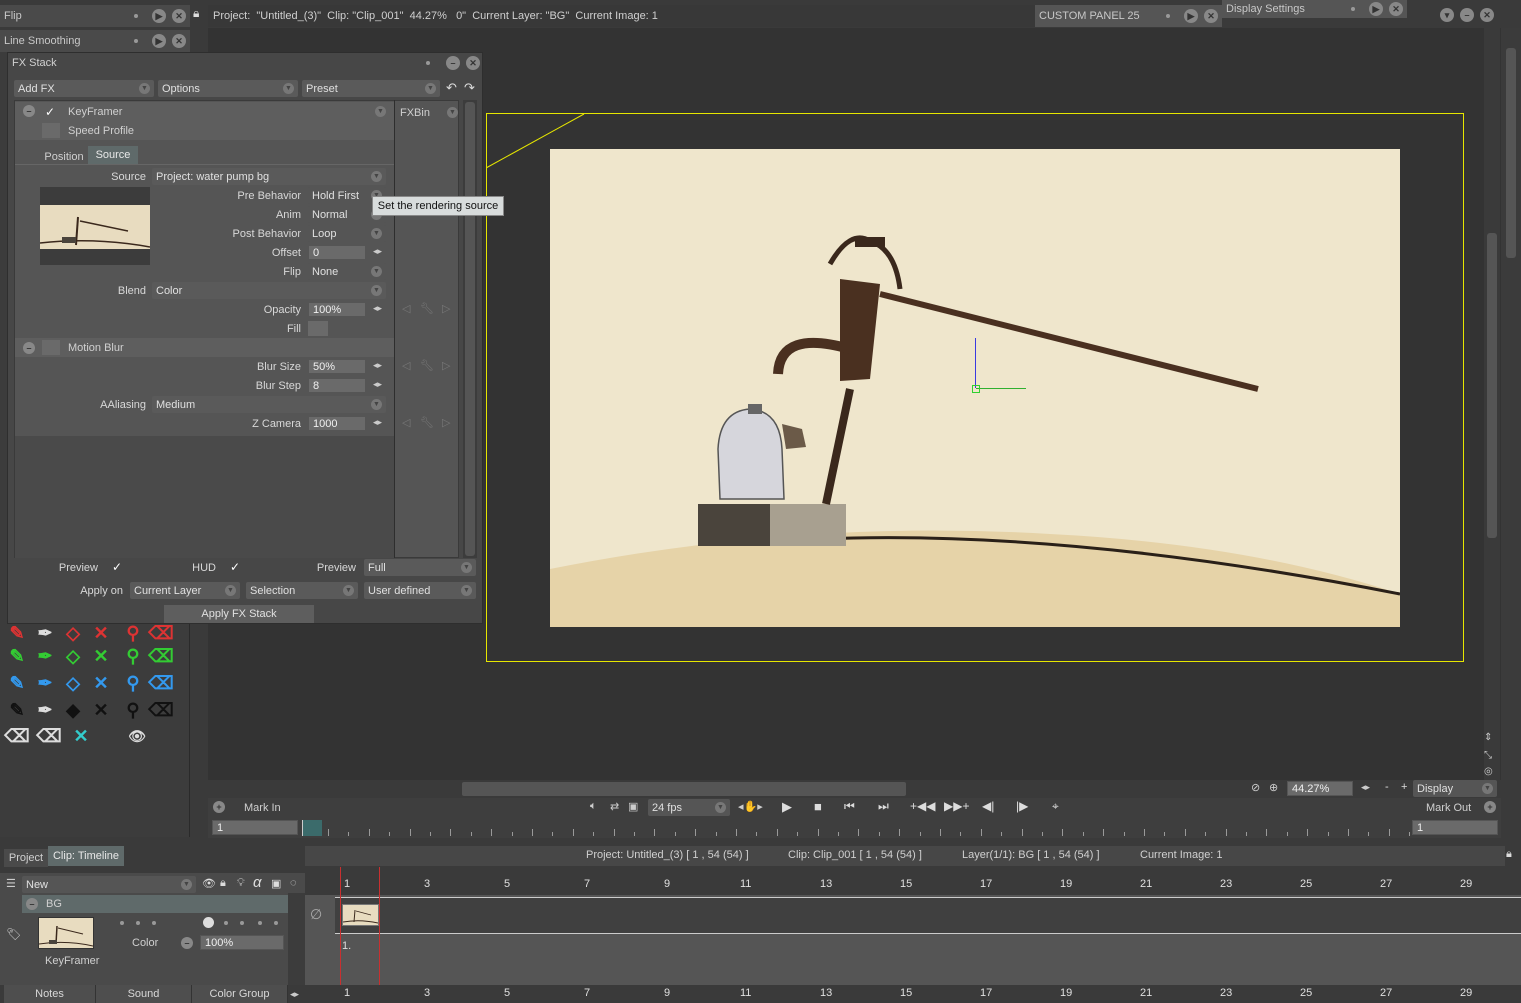 The image size is (1521, 1003). I want to click on pen-red-tool: ✒, so click(45, 633).